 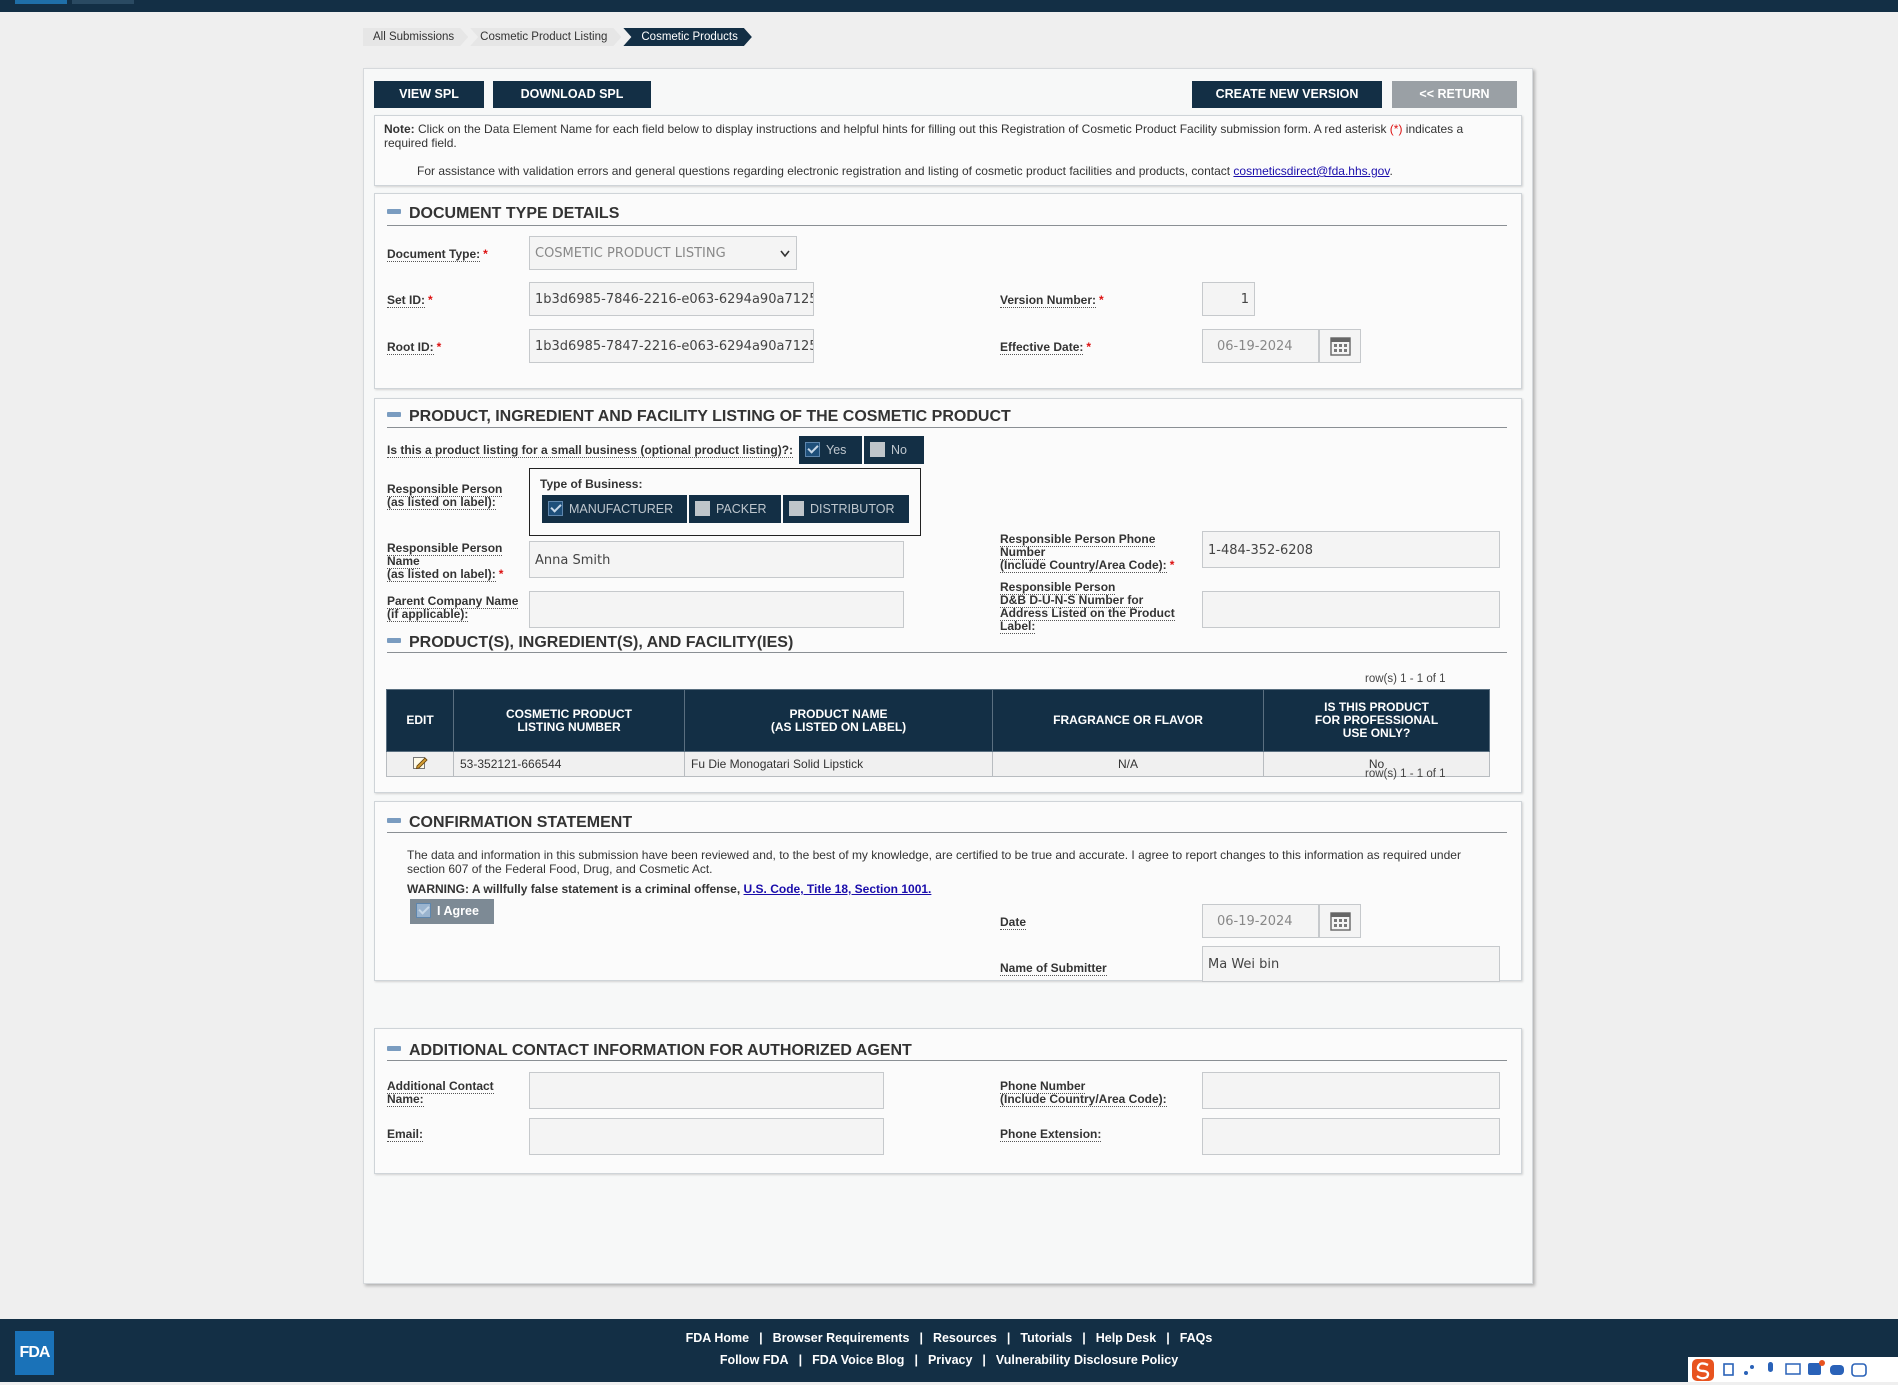 I want to click on edit-cell, so click(x=420, y=764).